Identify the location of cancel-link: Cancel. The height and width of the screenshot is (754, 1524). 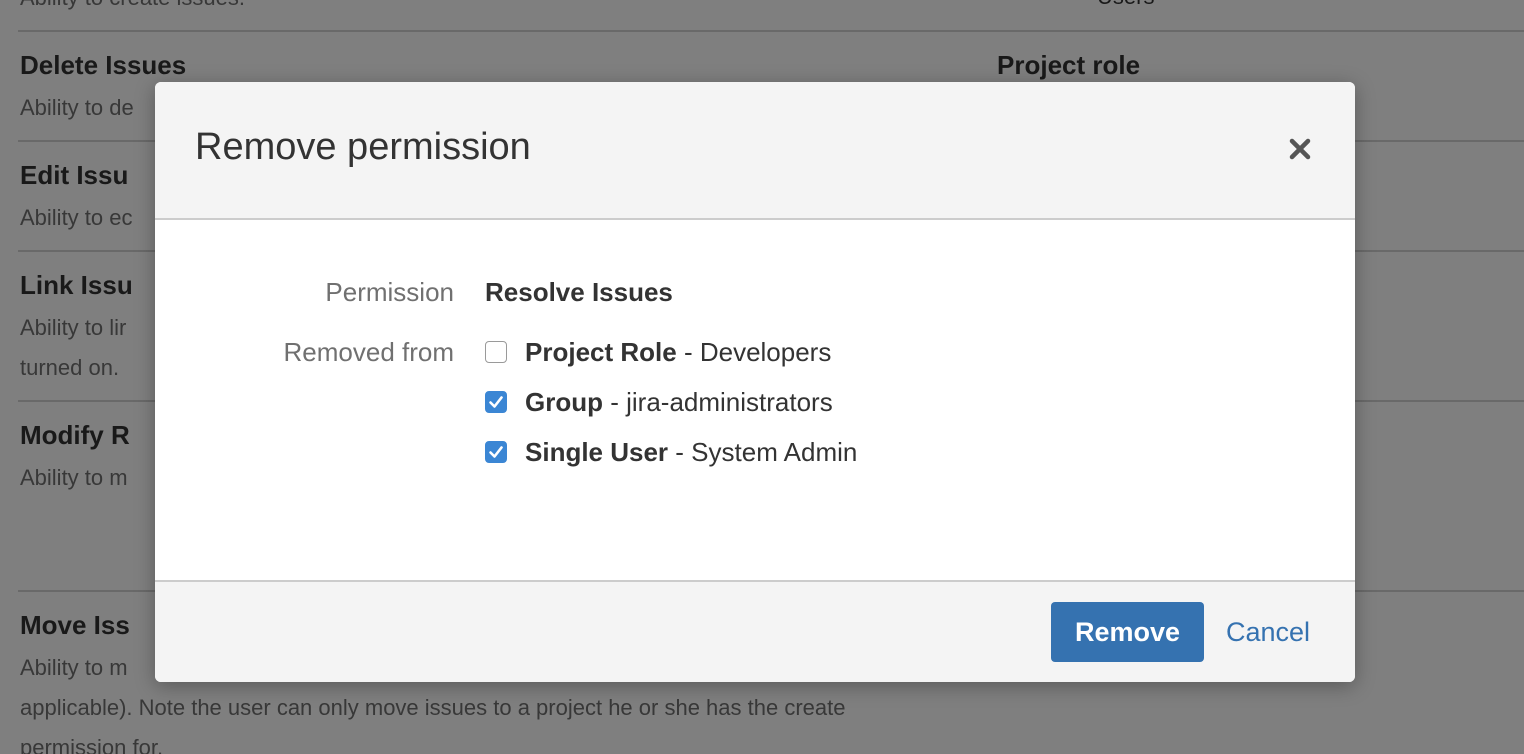
(1268, 632).